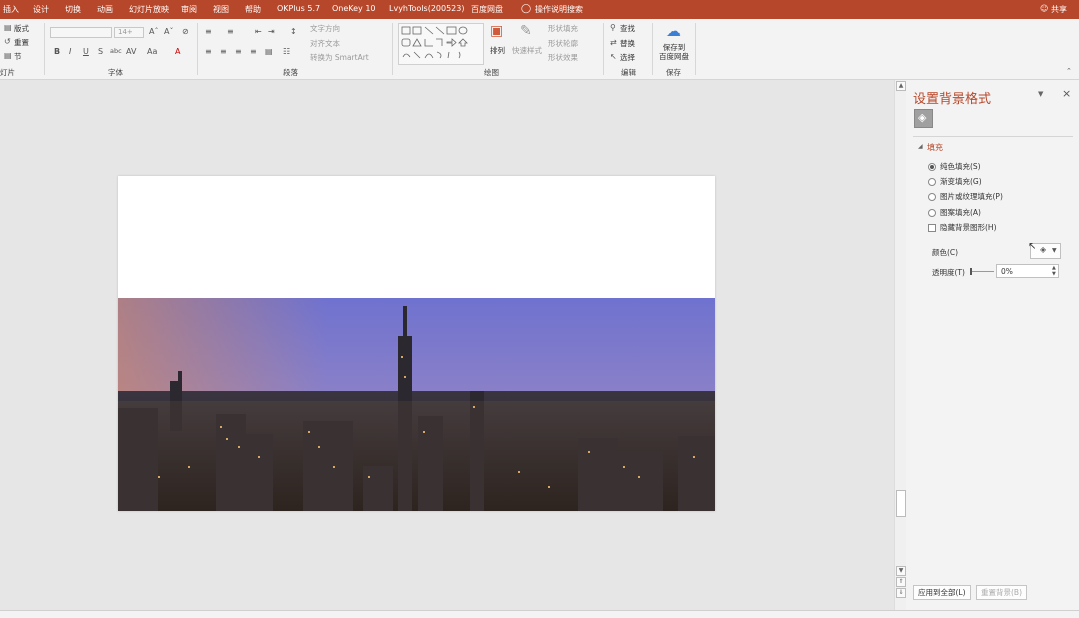 This screenshot has height=618, width=1079. Describe the element at coordinates (21, 42) in the screenshot. I see `reset-button: 重置` at that location.